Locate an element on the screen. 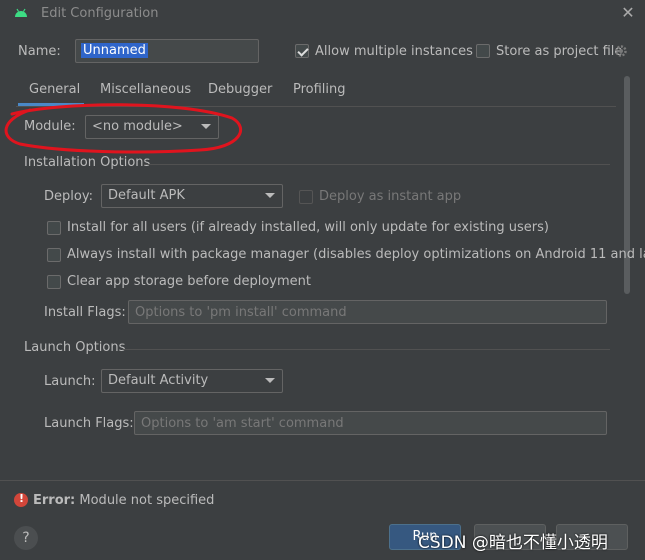 The image size is (645, 560). install-flags-input is located at coordinates (367, 312).